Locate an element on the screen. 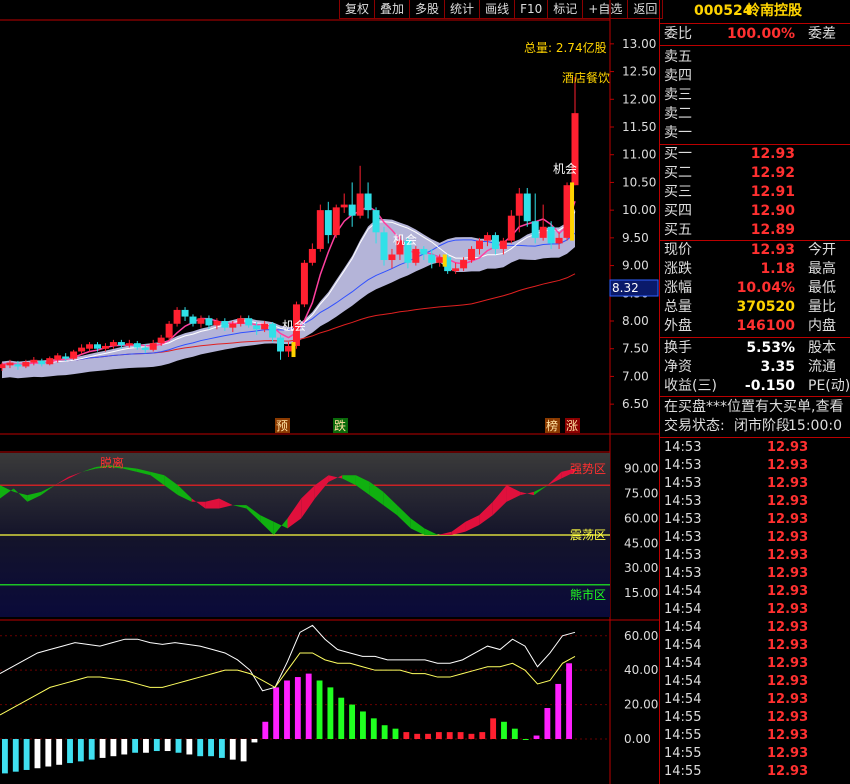 The height and width of the screenshot is (784, 850). stat-label2: 内盘 is located at coordinates (822, 326).